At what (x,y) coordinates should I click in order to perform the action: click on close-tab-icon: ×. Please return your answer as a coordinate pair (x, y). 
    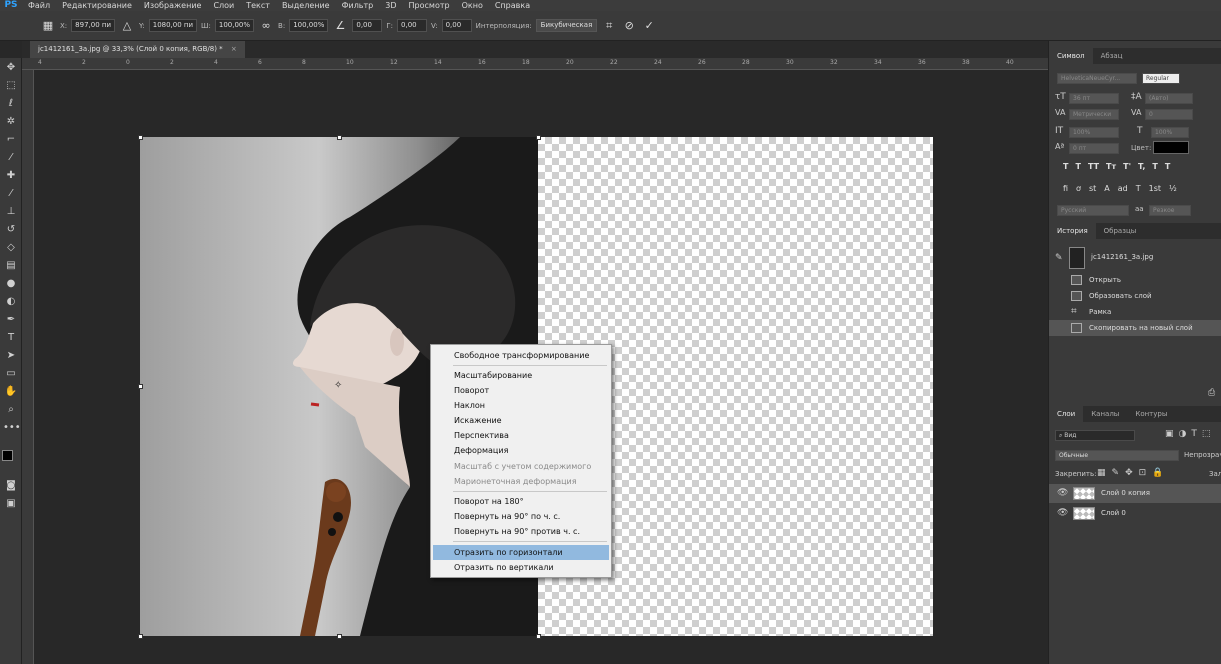
    Looking at the image, I should click on (234, 49).